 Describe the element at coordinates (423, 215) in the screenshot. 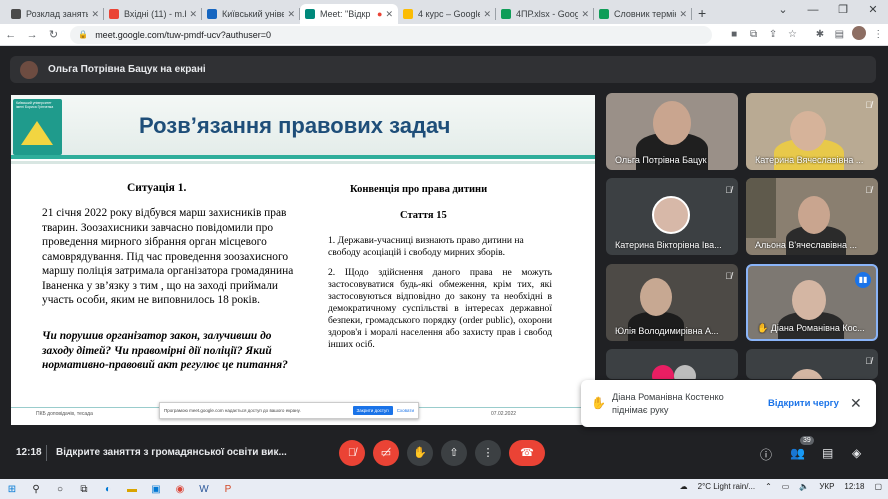

I see `article-heading: Стаття 15` at that location.